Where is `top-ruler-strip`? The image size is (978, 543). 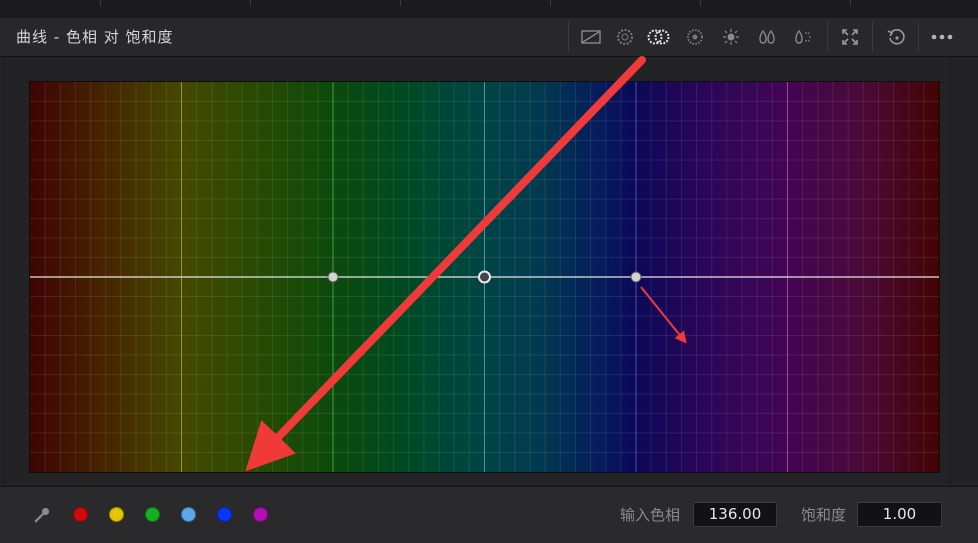
top-ruler-strip is located at coordinates (489, 9).